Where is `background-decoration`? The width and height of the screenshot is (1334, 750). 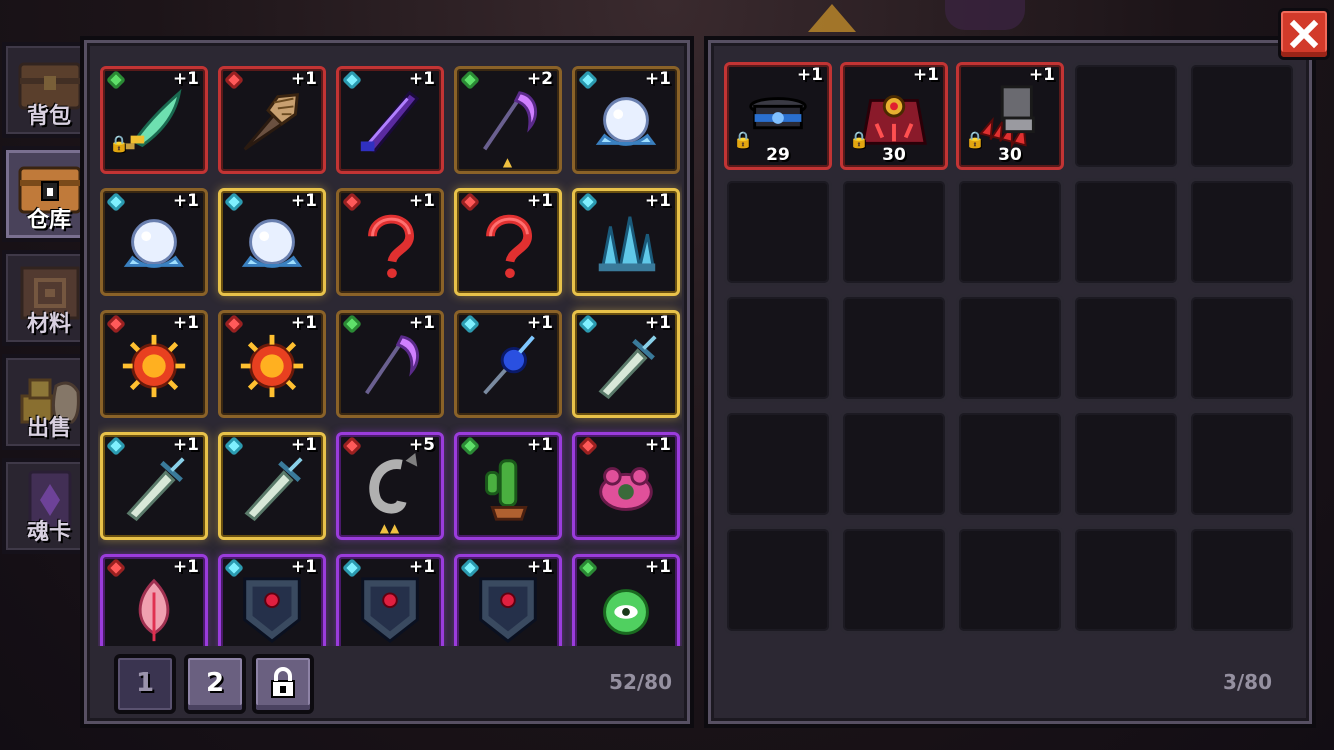
background-decoration is located at coordinates (832, 18).